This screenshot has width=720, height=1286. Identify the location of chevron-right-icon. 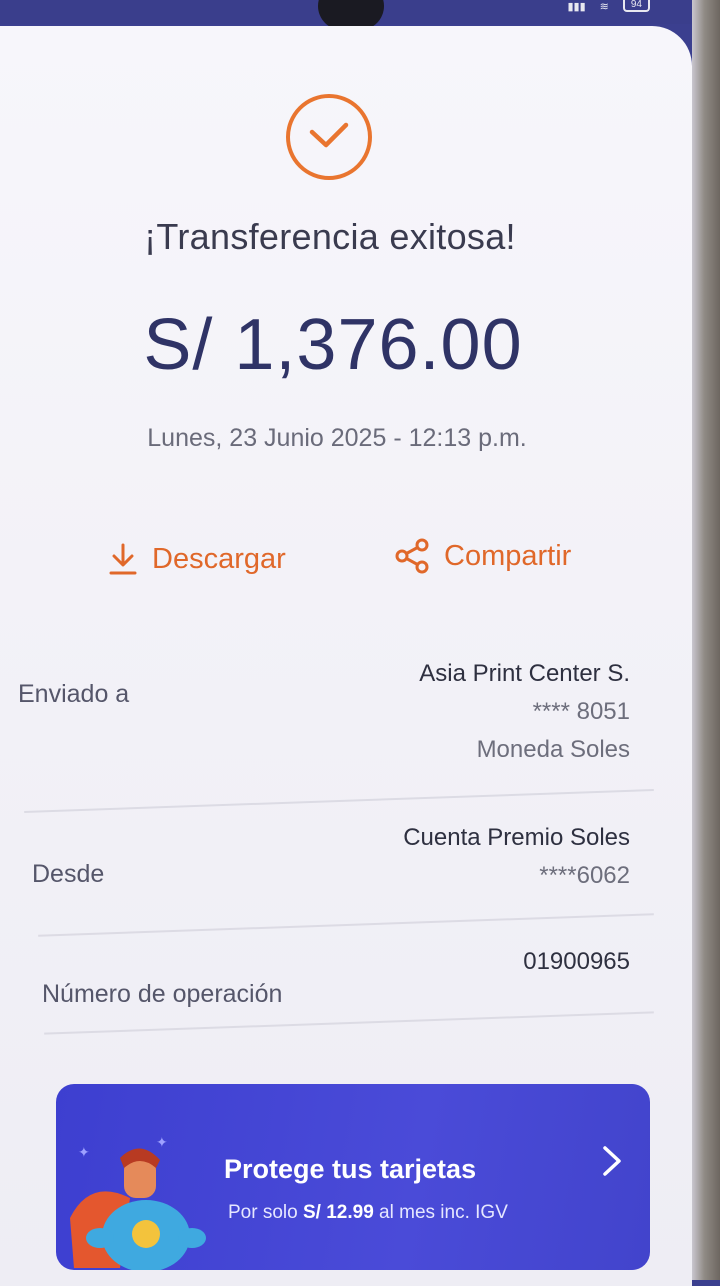
(612, 1161).